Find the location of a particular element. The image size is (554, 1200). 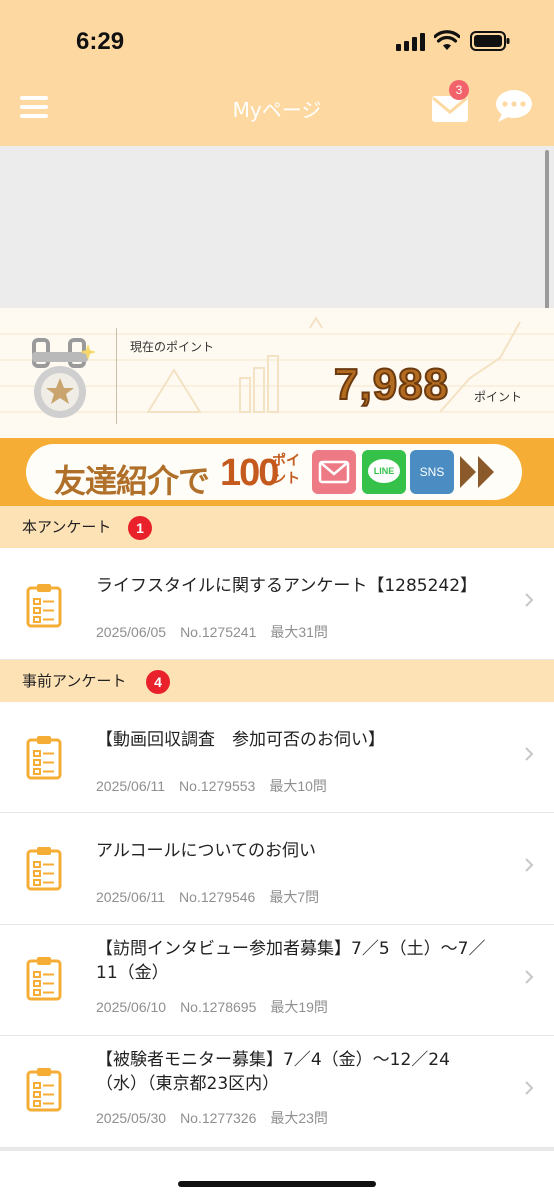

points-unit: ポイント is located at coordinates (498, 397).